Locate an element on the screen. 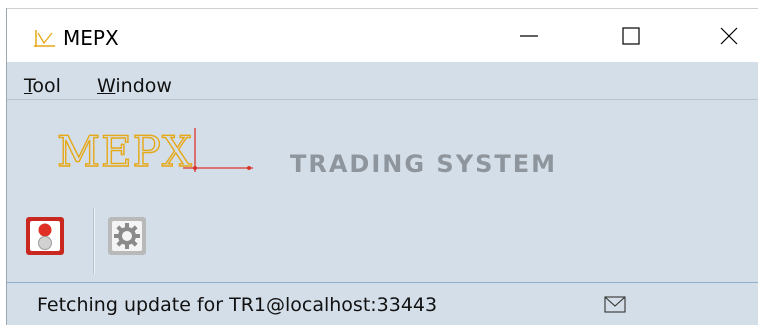  maximize-icon is located at coordinates (631, 36).